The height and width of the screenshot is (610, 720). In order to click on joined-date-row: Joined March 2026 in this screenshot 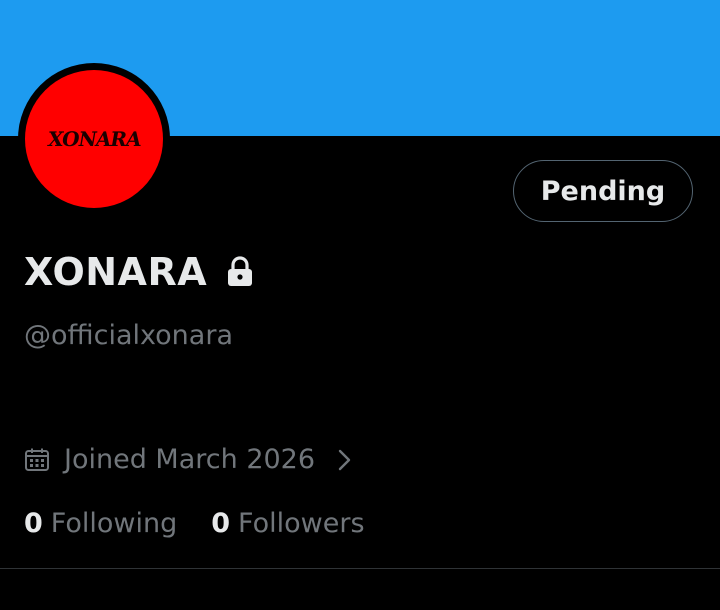, I will do `click(189, 459)`.